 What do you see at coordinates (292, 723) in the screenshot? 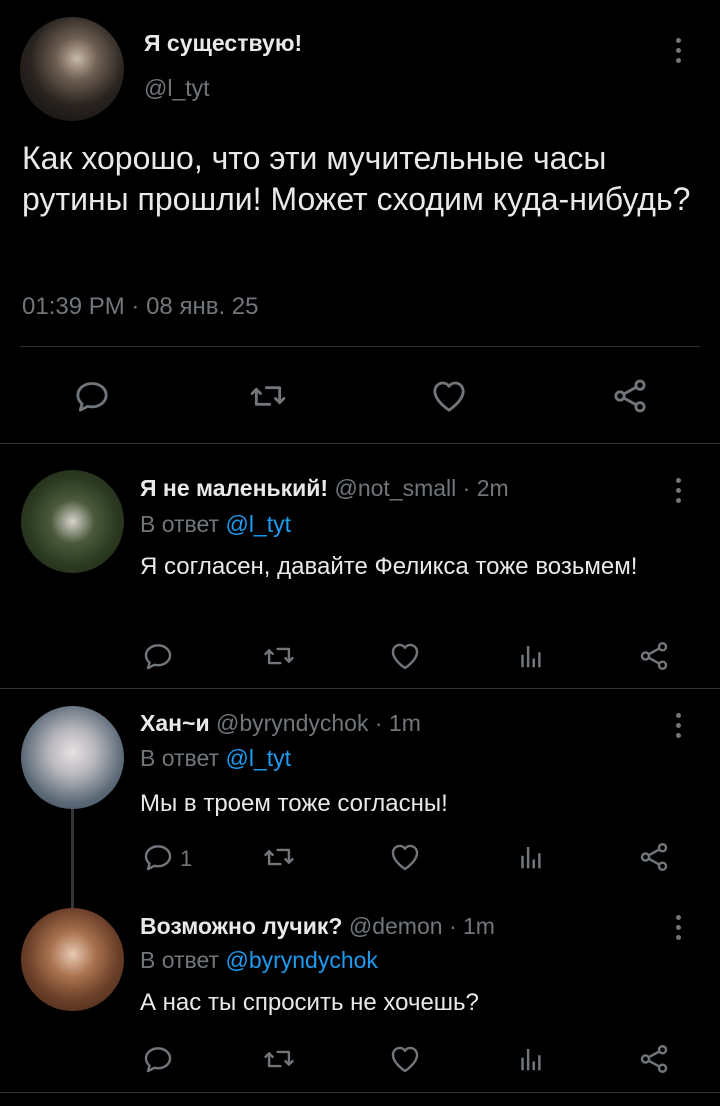
I see `author-handle: @byryndychok` at bounding box center [292, 723].